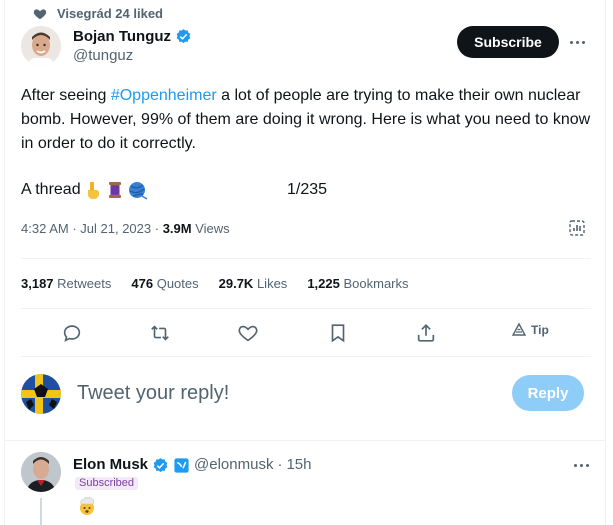 This screenshot has width=613, height=525. What do you see at coordinates (41, 511) in the screenshot?
I see `thread-connector` at bounding box center [41, 511].